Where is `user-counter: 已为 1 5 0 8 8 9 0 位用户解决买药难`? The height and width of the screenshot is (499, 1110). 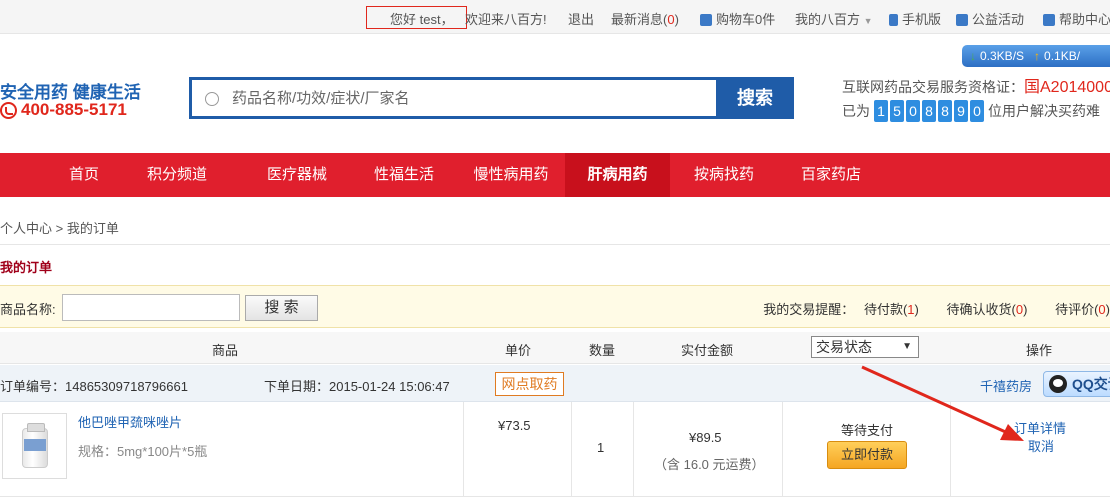
user-counter: 已为 1 5 0 8 8 9 0 位用户解决买药难 is located at coordinates (971, 111).